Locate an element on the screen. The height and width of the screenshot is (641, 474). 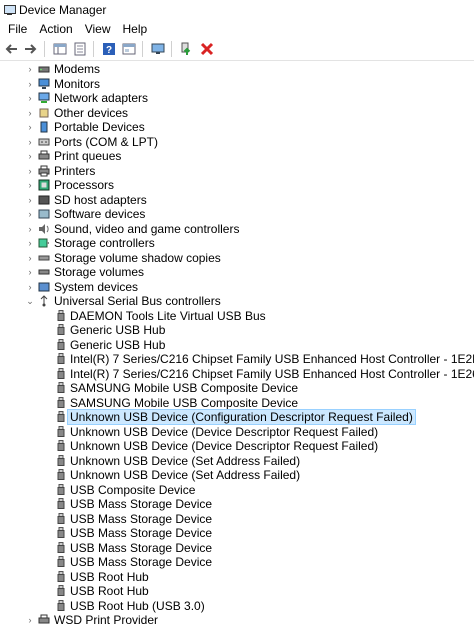
menu-file: File is located at coordinates (16, 29).